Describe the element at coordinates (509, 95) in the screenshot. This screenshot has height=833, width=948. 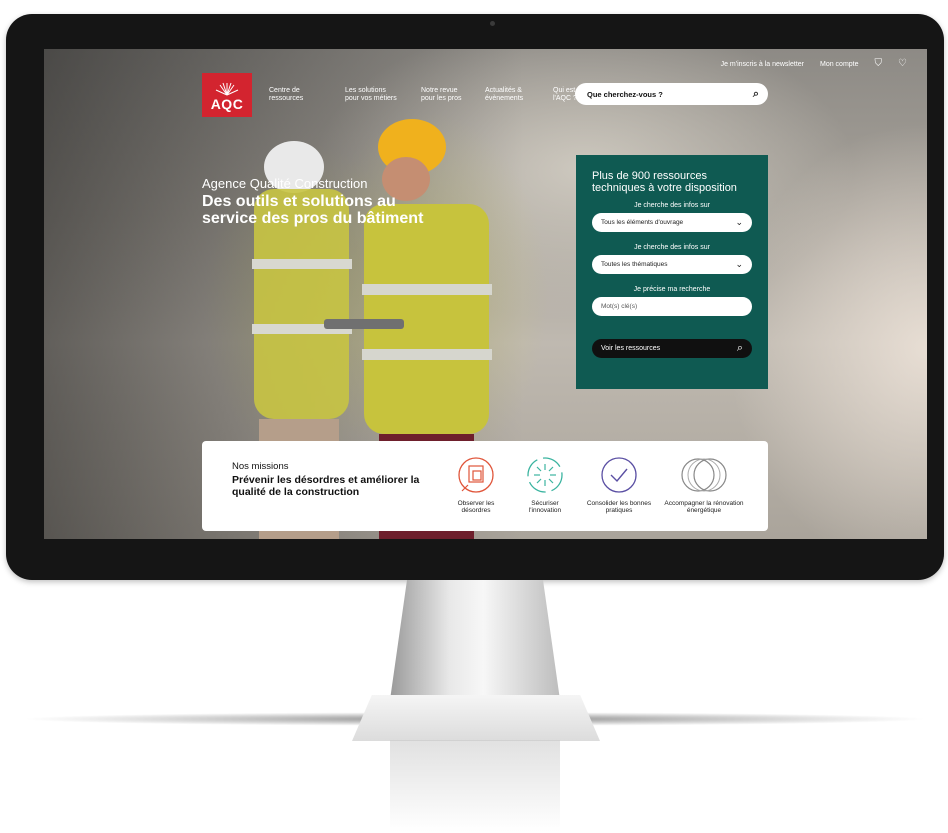
I see `nav-item-actualites: Actualités & évènements` at that location.